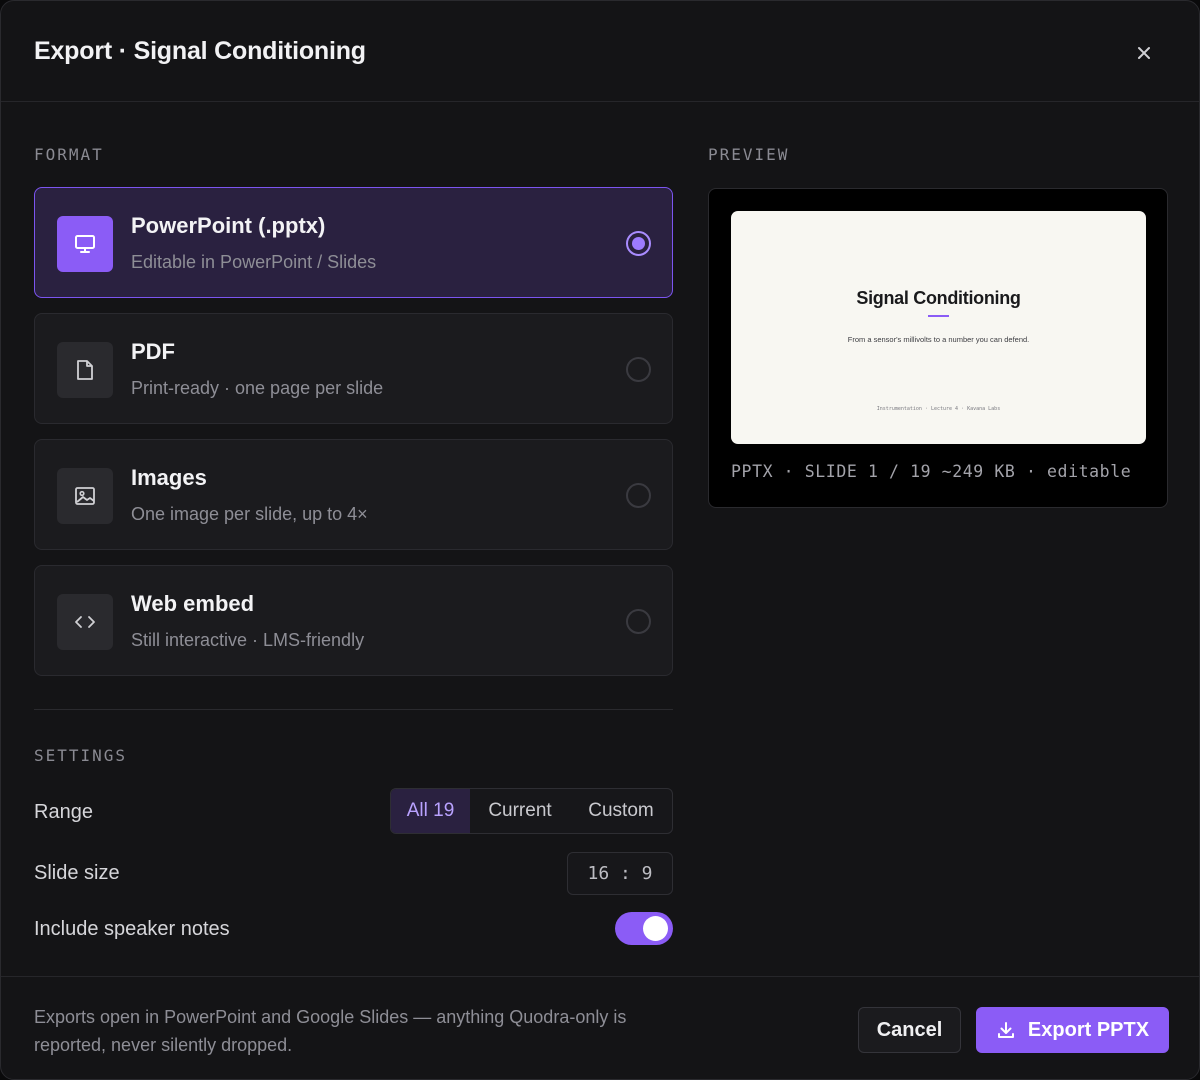 The width and height of the screenshot is (1200, 1080). Describe the element at coordinates (600, 51) in the screenshot. I see `dialog-header: Export · Signal Conditioning` at that location.